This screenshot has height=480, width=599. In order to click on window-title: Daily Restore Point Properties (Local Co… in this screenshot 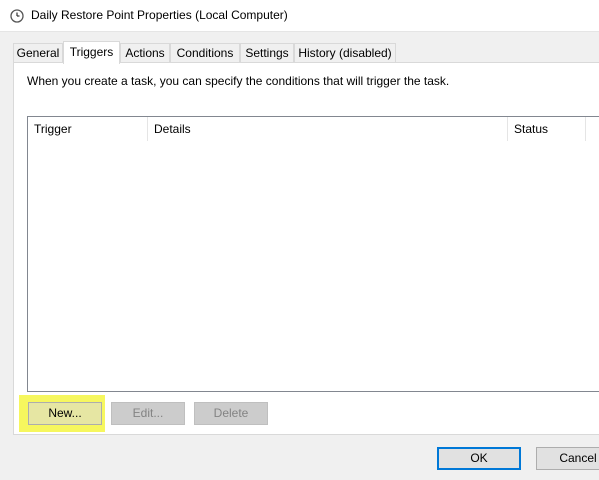, I will do `click(159, 15)`.